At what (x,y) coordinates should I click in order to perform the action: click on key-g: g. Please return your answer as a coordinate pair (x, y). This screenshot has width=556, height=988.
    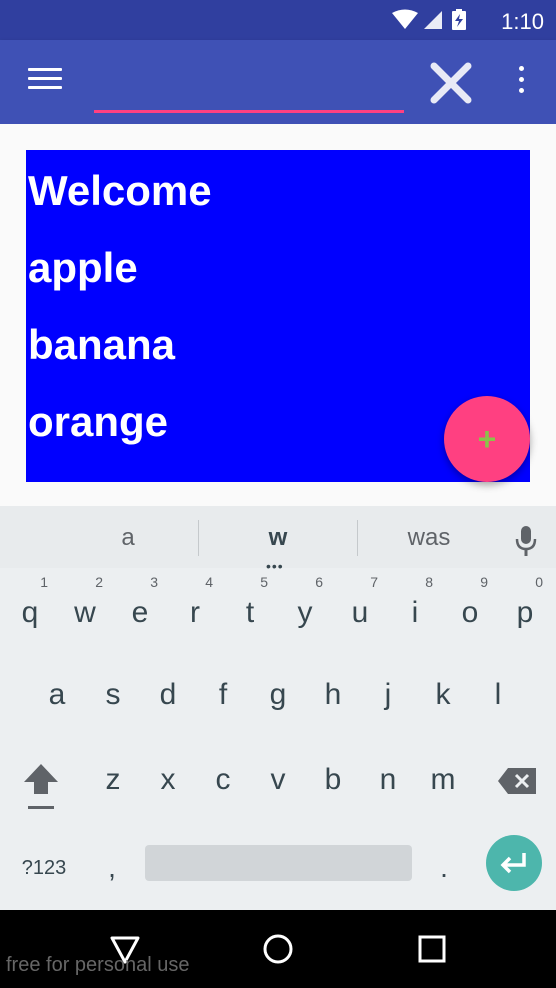
    Looking at the image, I should click on (278, 695).